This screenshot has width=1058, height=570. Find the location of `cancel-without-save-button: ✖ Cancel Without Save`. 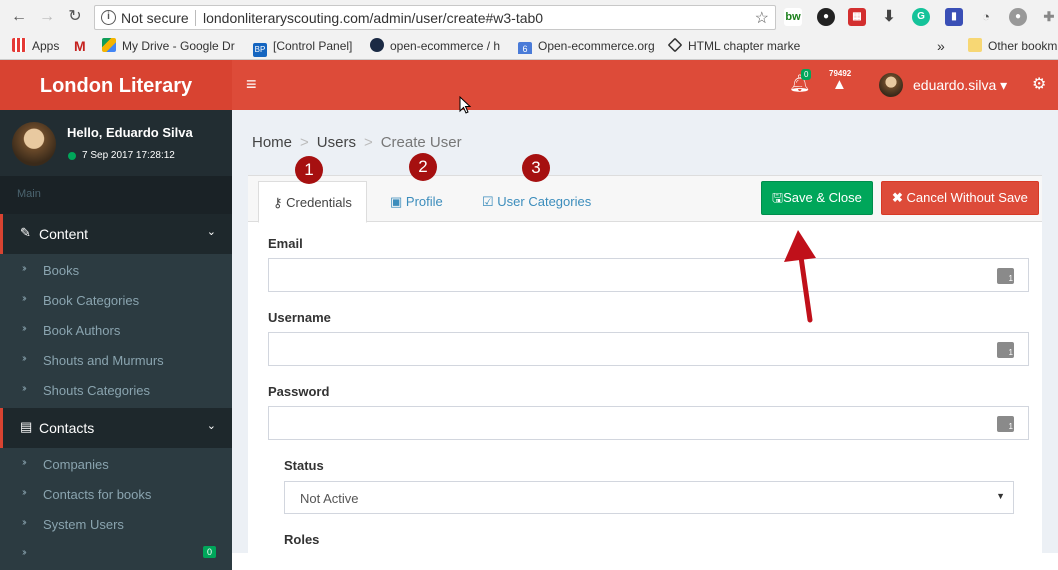

cancel-without-save-button: ✖ Cancel Without Save is located at coordinates (960, 198).